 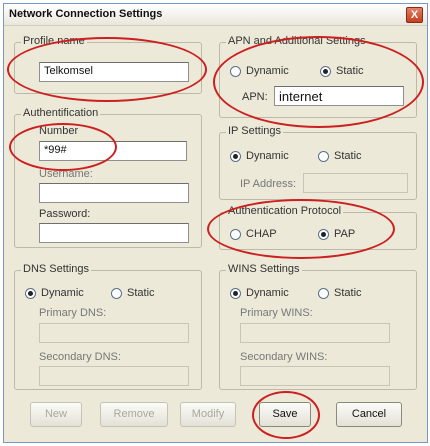 What do you see at coordinates (56, 414) in the screenshot?
I see `new-button: New` at bounding box center [56, 414].